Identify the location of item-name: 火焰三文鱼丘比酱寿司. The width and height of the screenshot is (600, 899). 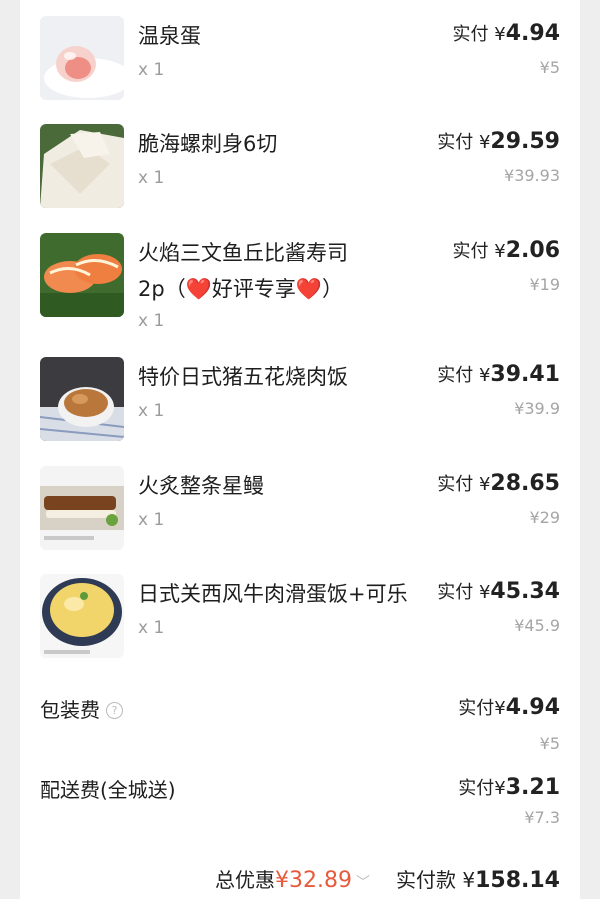
(243, 253).